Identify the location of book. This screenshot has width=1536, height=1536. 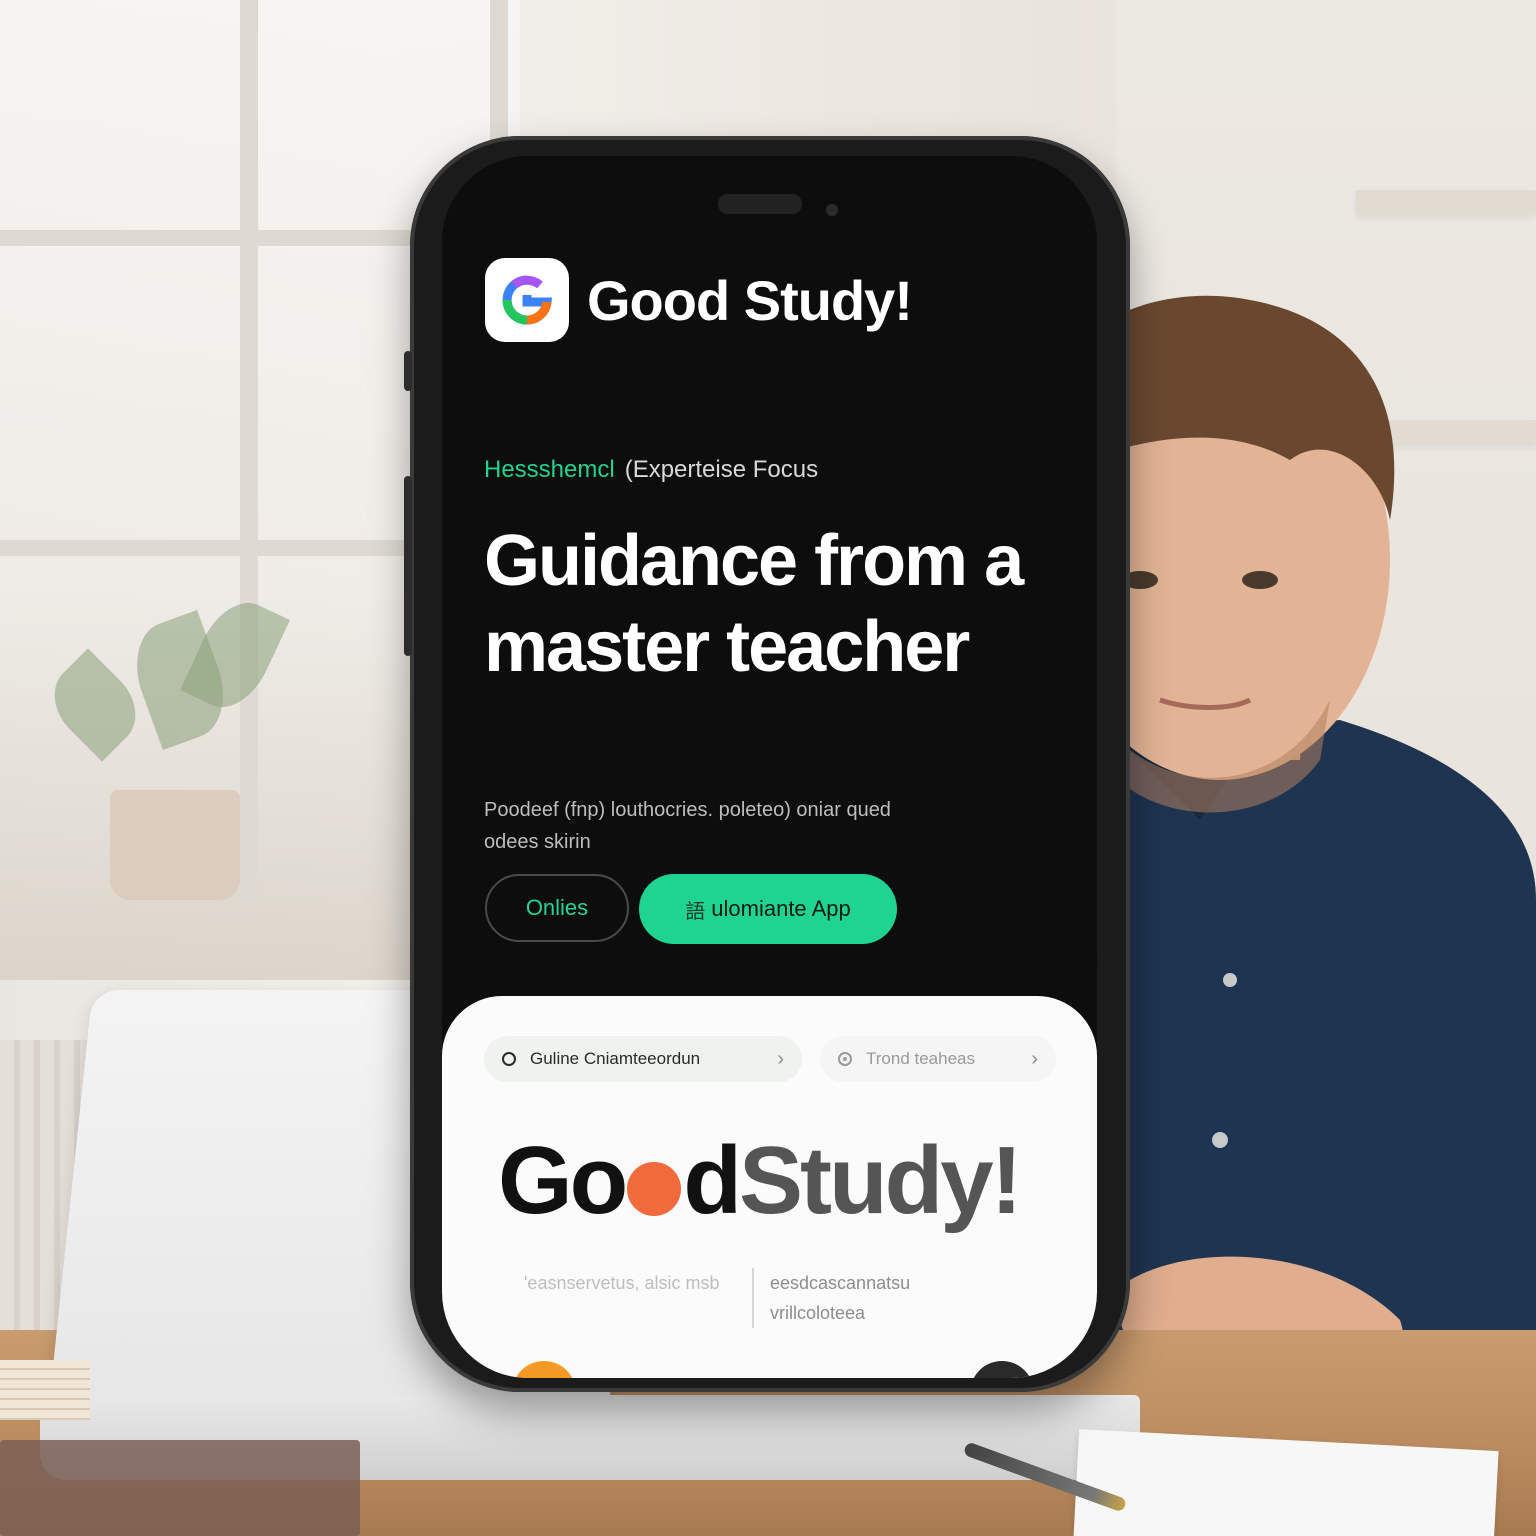
(180, 1488).